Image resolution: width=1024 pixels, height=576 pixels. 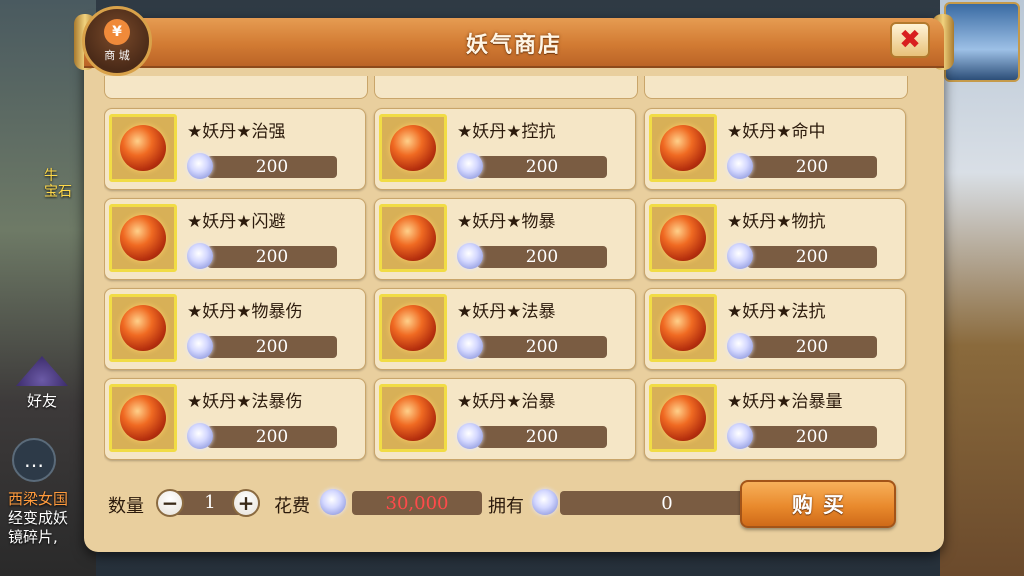 I want to click on close-button: ✖, so click(x=910, y=40).